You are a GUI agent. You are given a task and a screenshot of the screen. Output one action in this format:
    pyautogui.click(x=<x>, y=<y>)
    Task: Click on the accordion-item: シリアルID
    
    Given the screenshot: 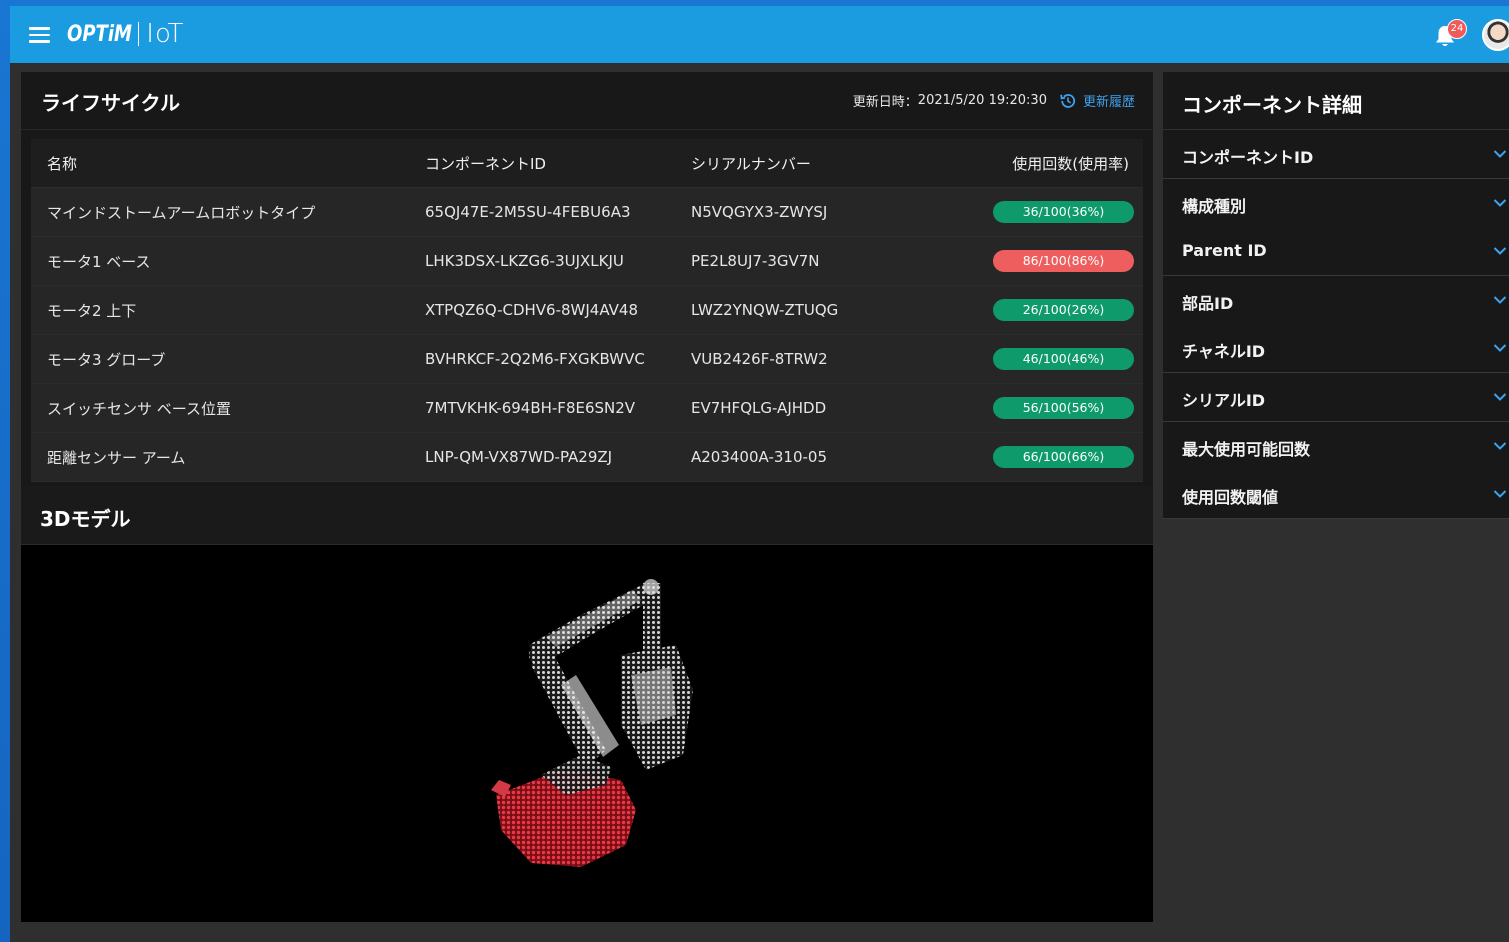 What is the action you would take?
    pyautogui.click(x=1336, y=397)
    